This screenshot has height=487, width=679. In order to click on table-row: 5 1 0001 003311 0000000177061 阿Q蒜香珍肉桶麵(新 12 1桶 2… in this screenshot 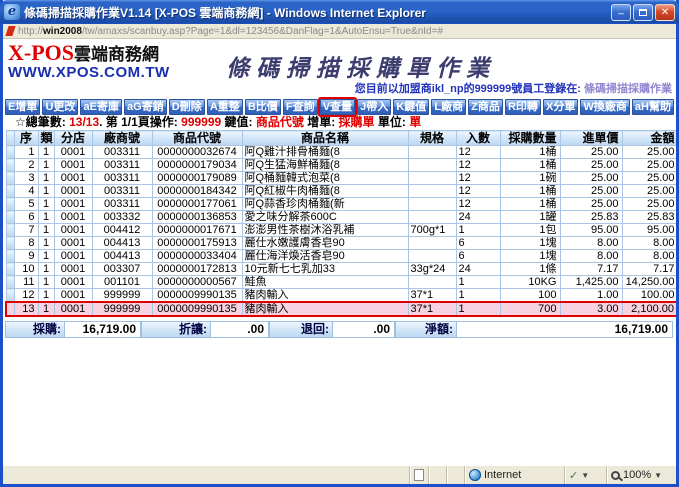, I will do `click(340, 204)`.